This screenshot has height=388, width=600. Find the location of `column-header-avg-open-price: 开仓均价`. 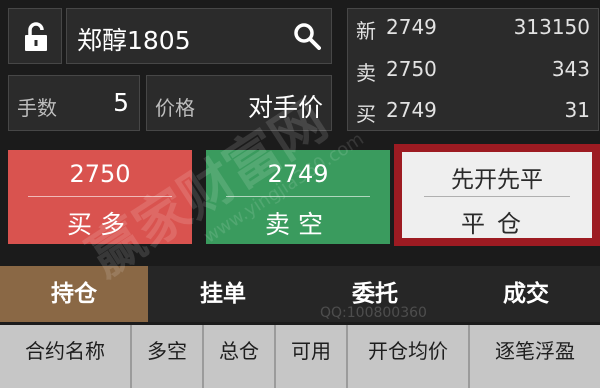

column-header-avg-open-price: 开仓均价 is located at coordinates (409, 356).